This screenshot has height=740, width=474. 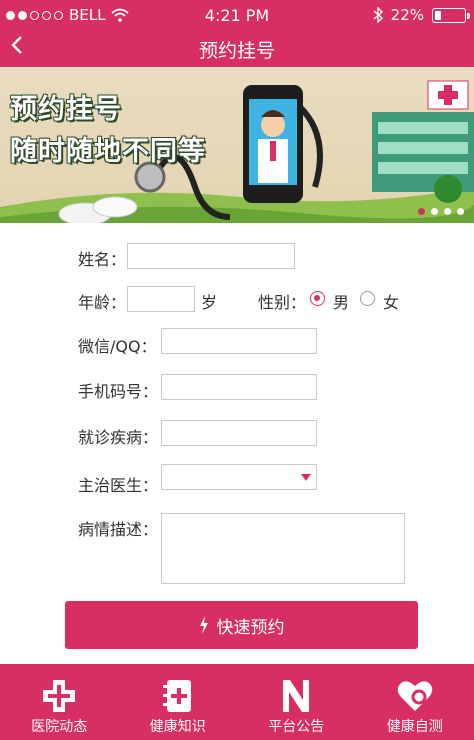 What do you see at coordinates (236, 51) in the screenshot?
I see `page-title: 预约挂号` at bounding box center [236, 51].